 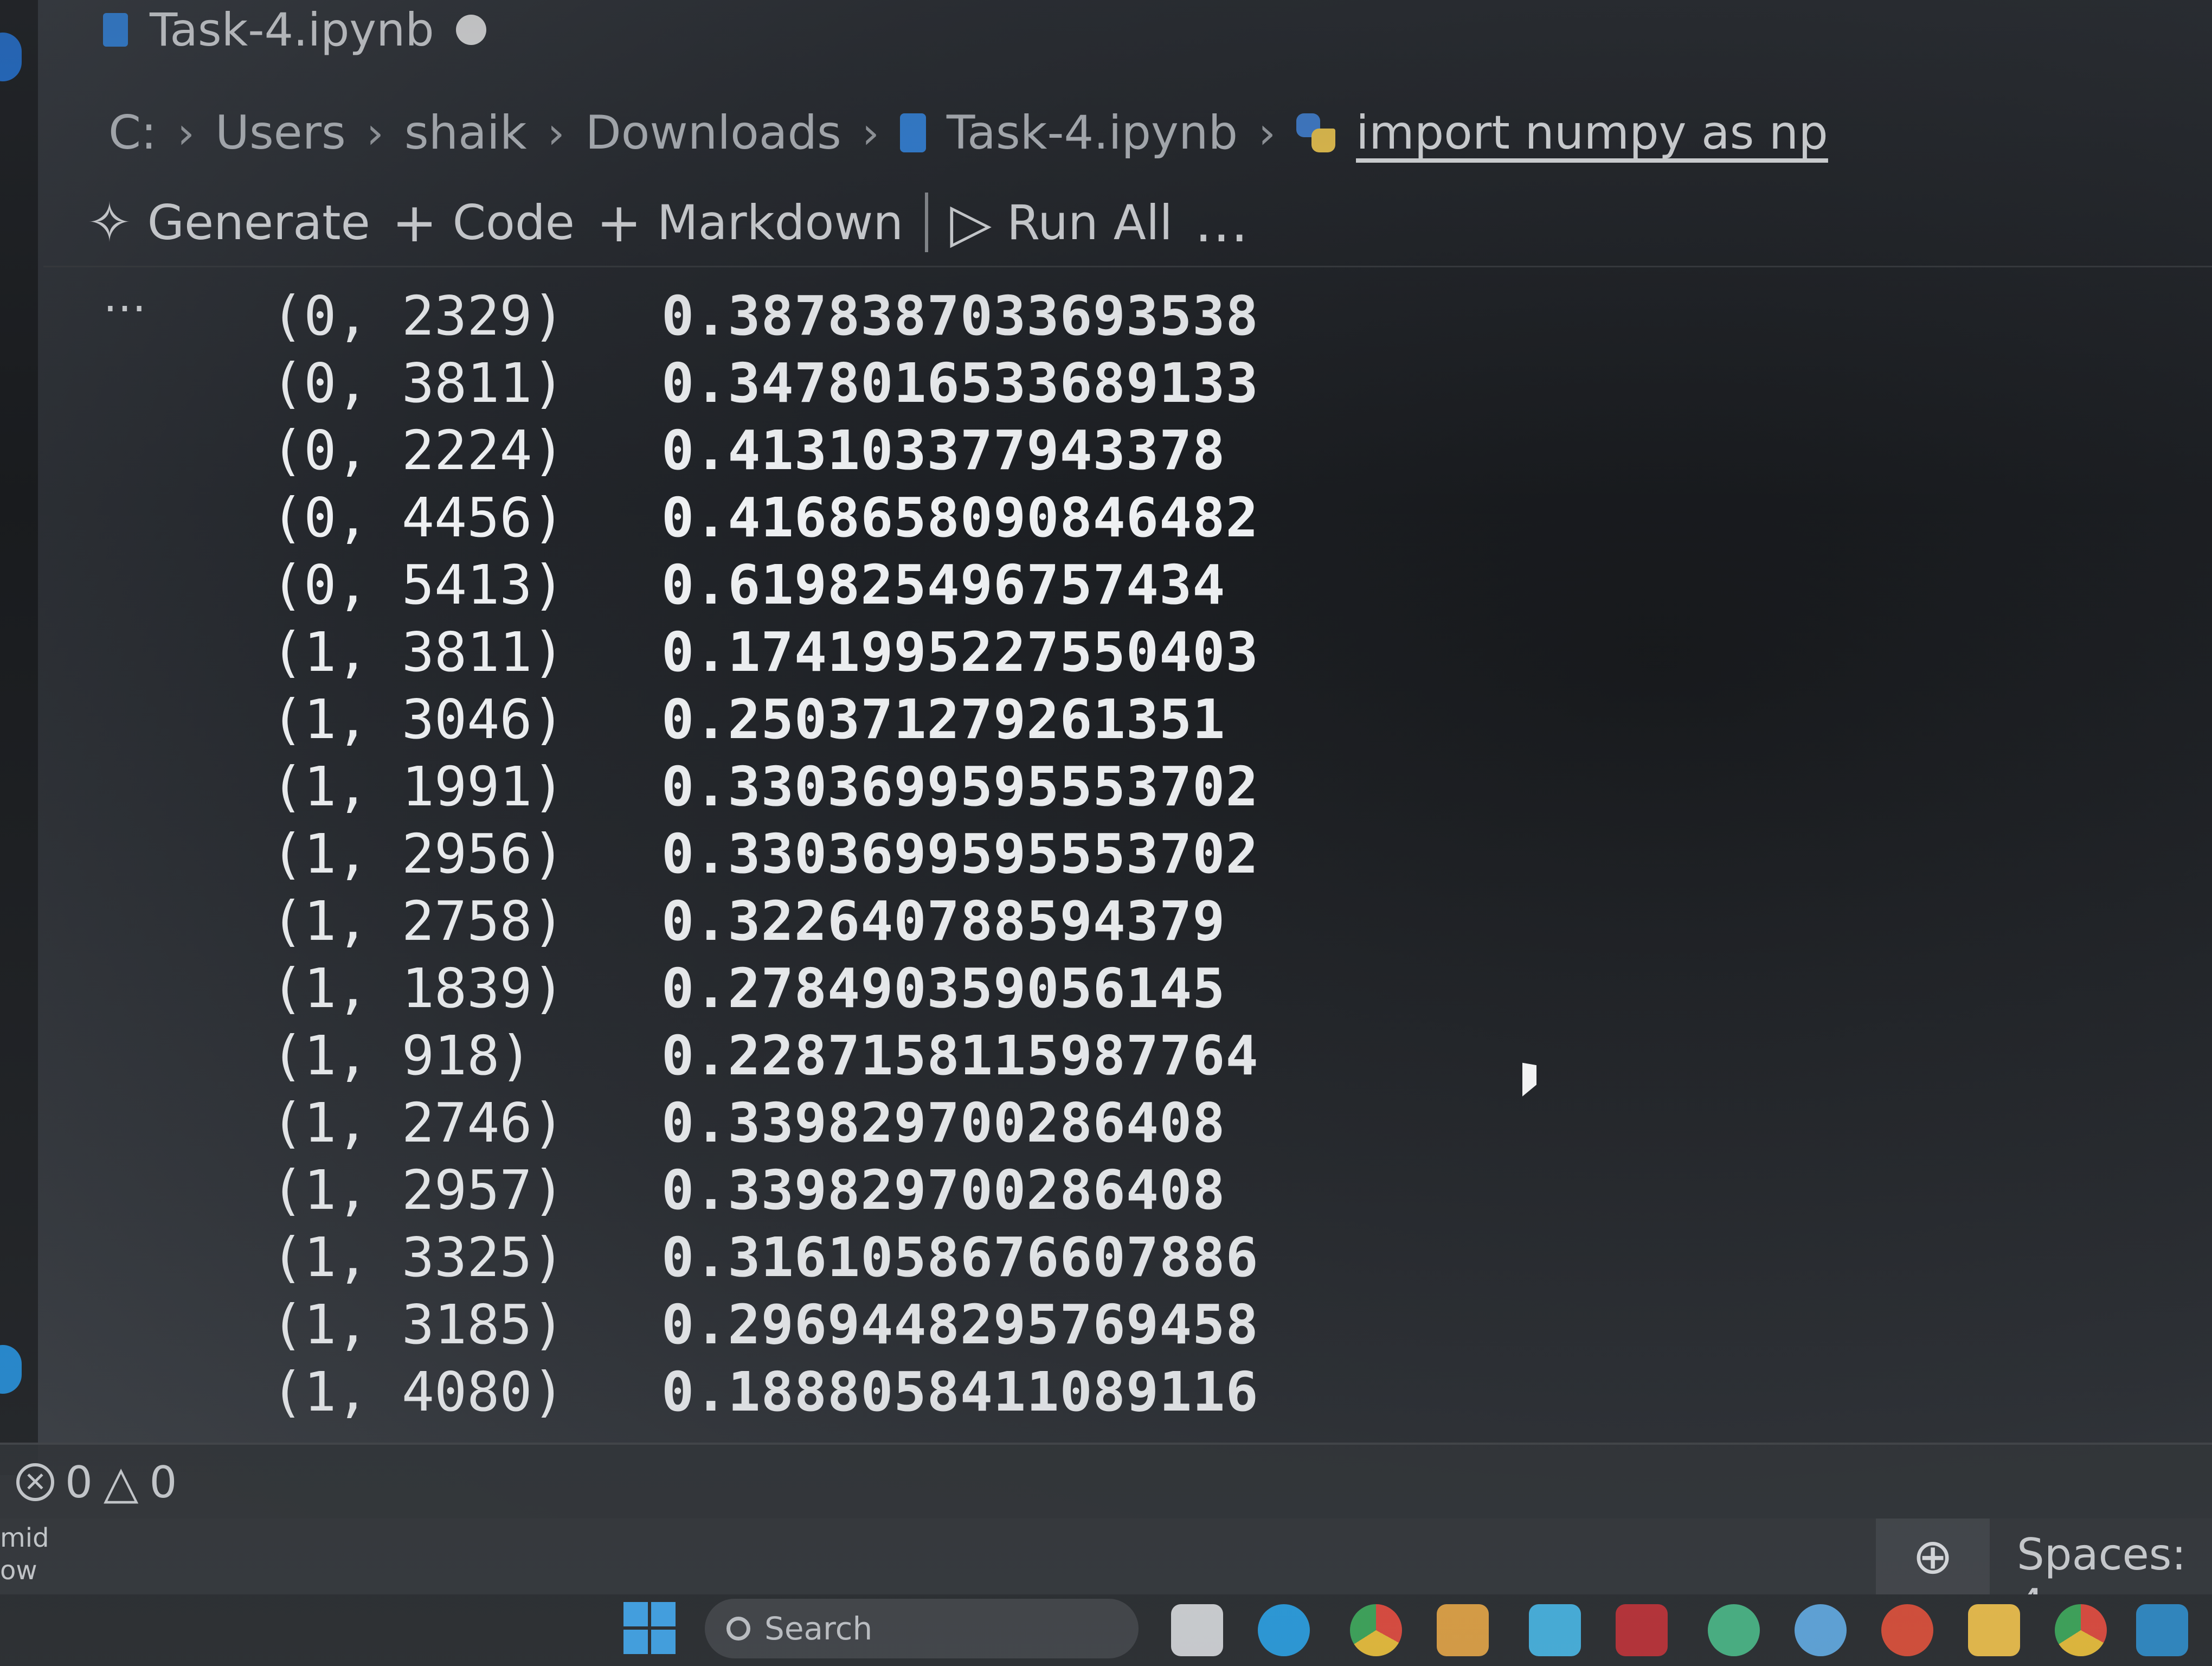 What do you see at coordinates (109, 222) in the screenshot?
I see `sparkle-icon: ✧` at bounding box center [109, 222].